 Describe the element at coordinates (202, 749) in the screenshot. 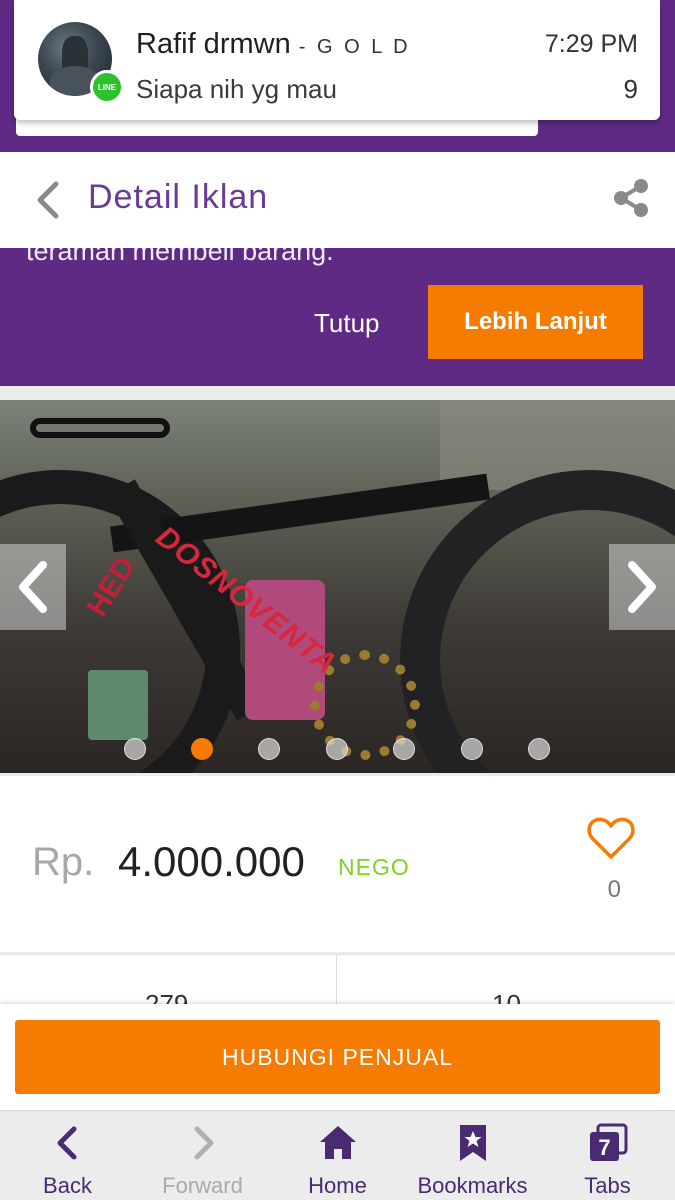

I see `carousel-dot-active` at that location.